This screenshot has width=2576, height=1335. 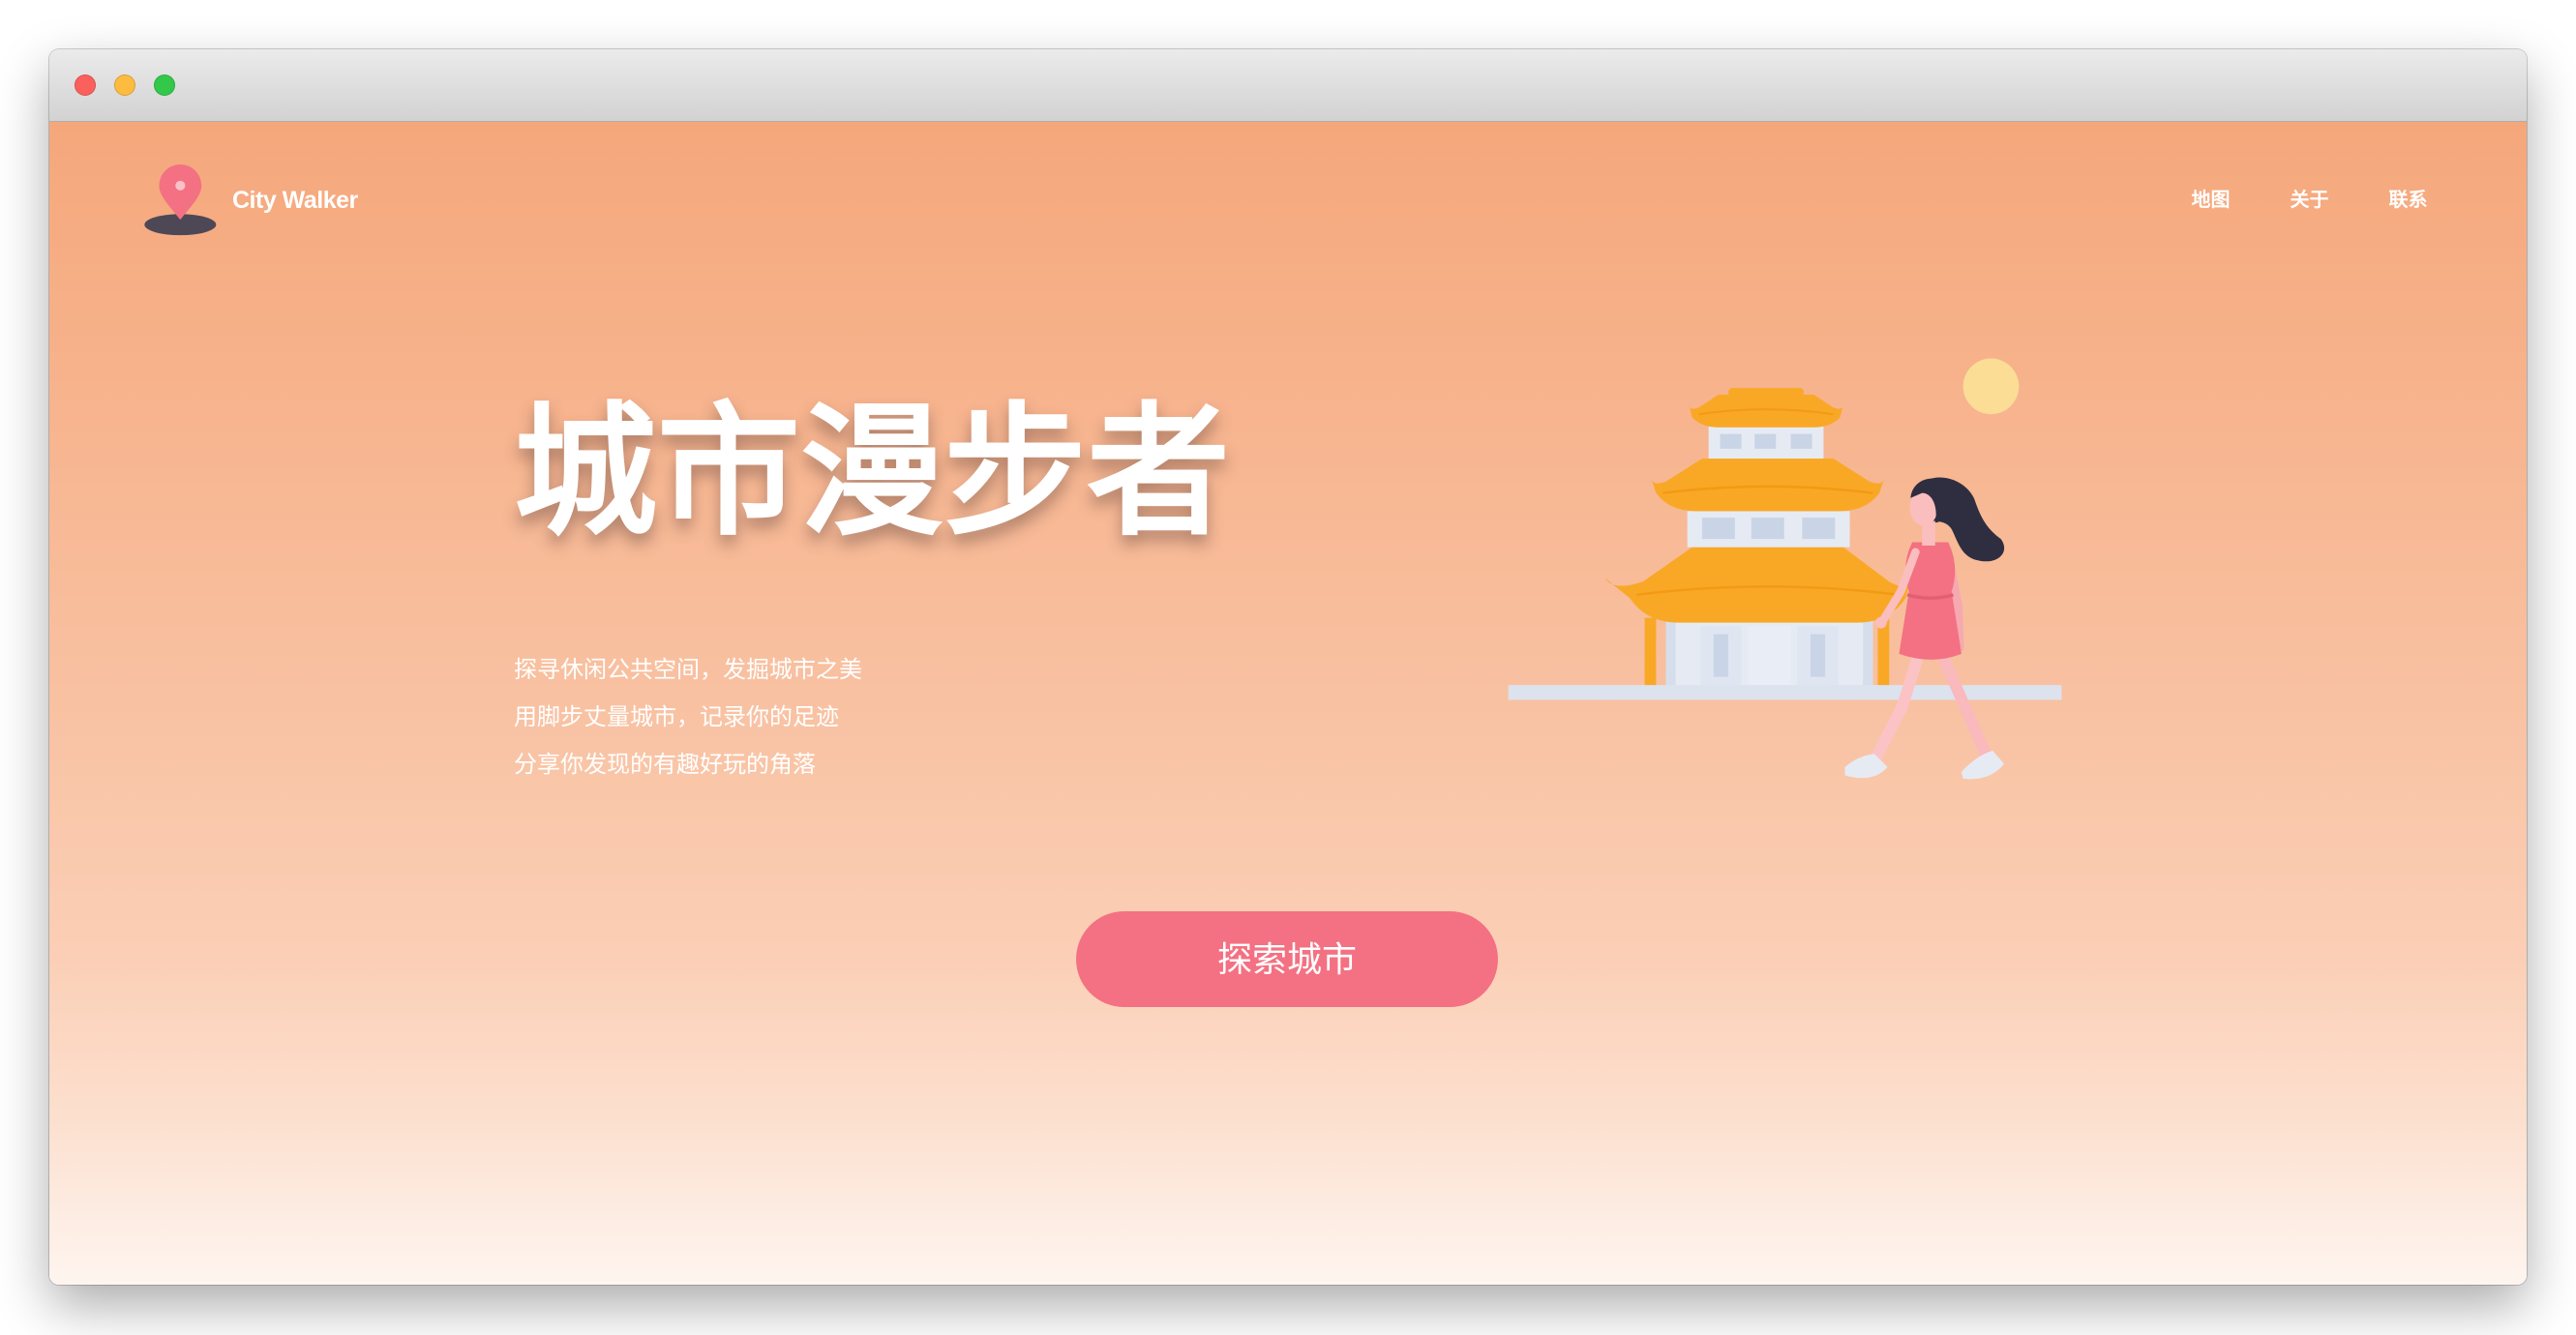 I want to click on map-pin-icon, so click(x=182, y=200).